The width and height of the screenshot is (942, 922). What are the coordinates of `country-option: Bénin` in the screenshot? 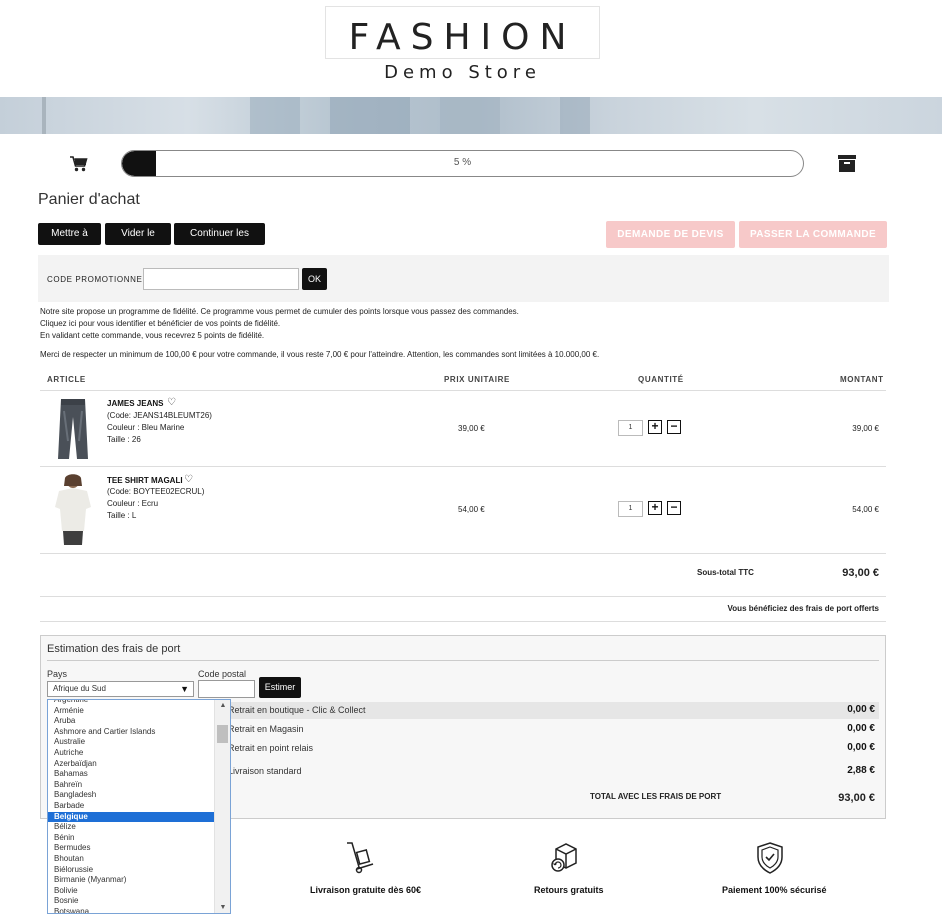 It's located at (131, 838).